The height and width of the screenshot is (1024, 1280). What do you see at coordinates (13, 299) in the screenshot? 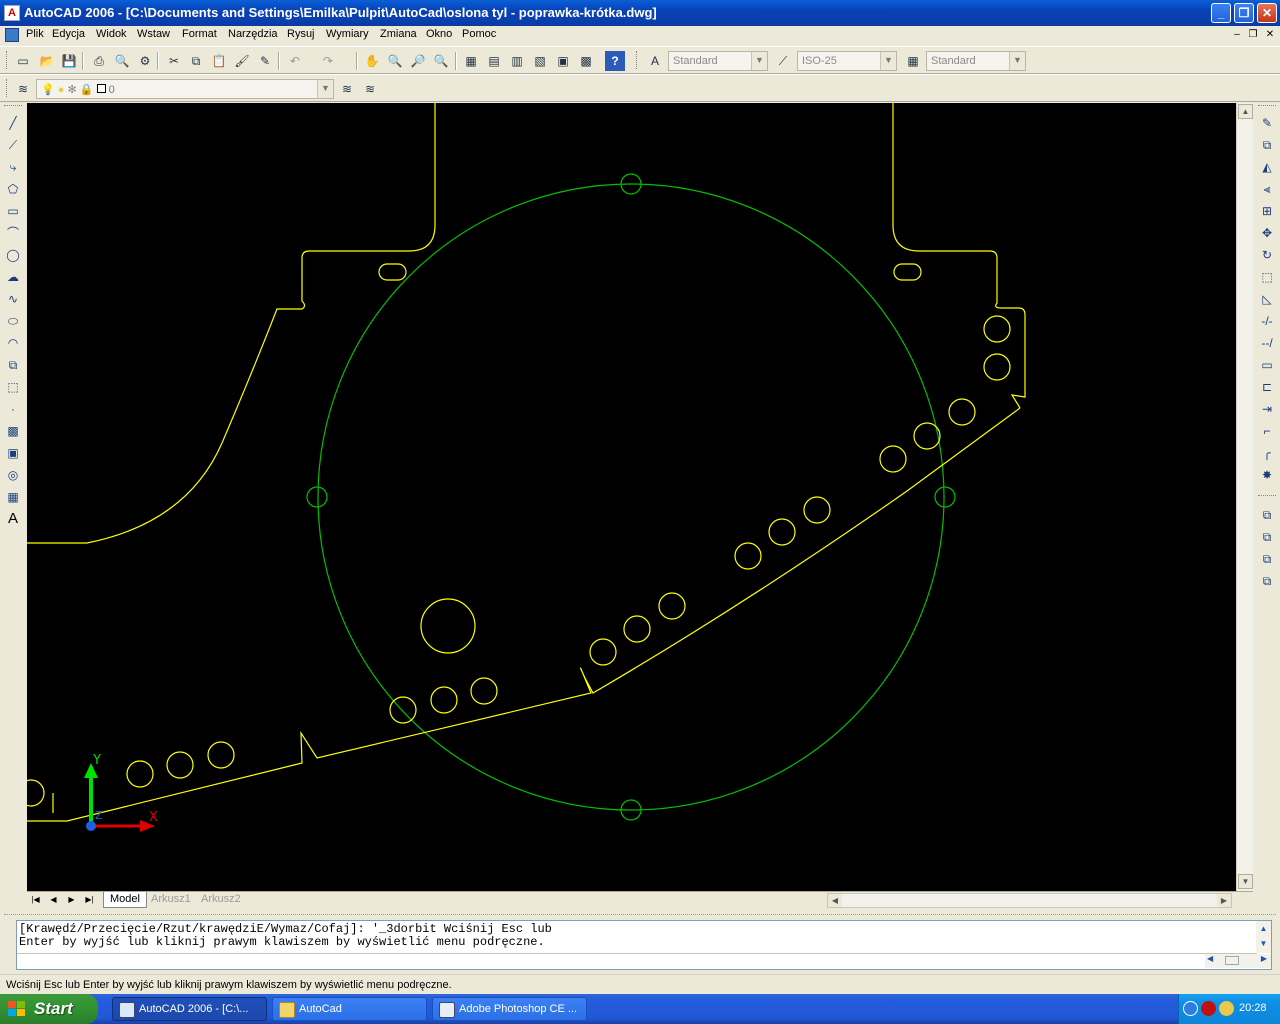
I see `spline-icon: ∿` at bounding box center [13, 299].